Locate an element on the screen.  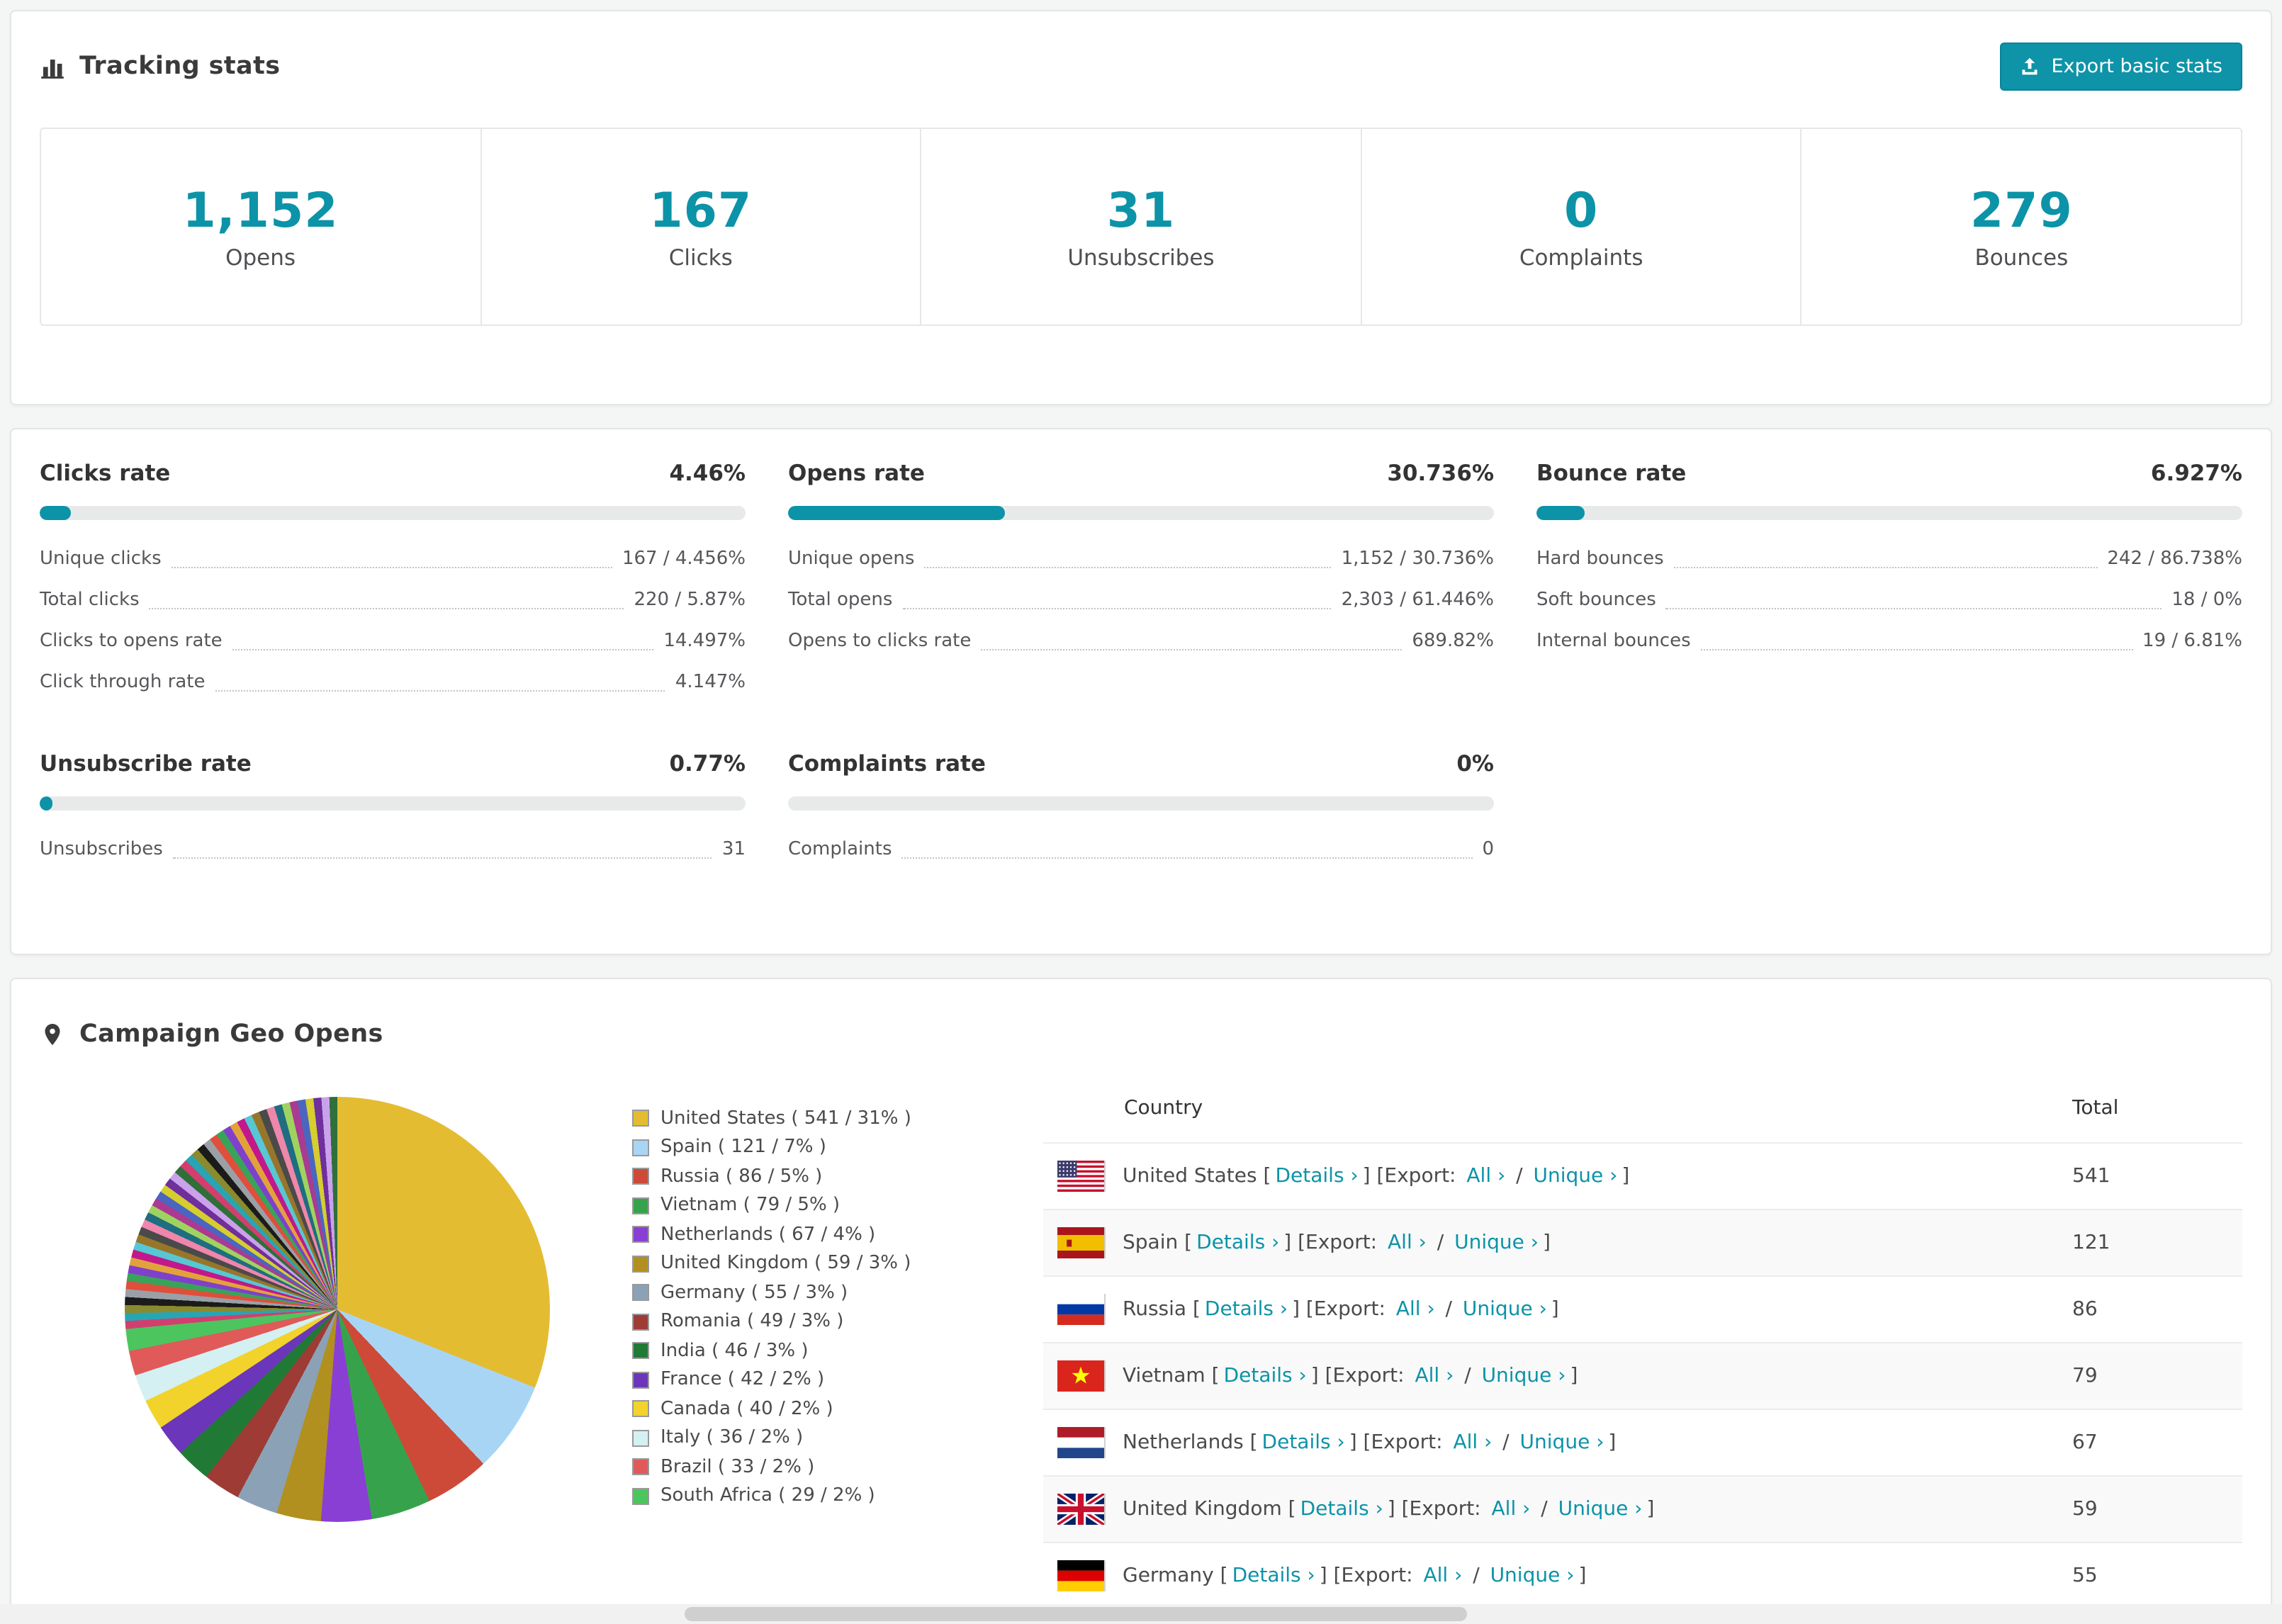
stat-row: Internal bounces 19 / 6.81% is located at coordinates (1889, 641).